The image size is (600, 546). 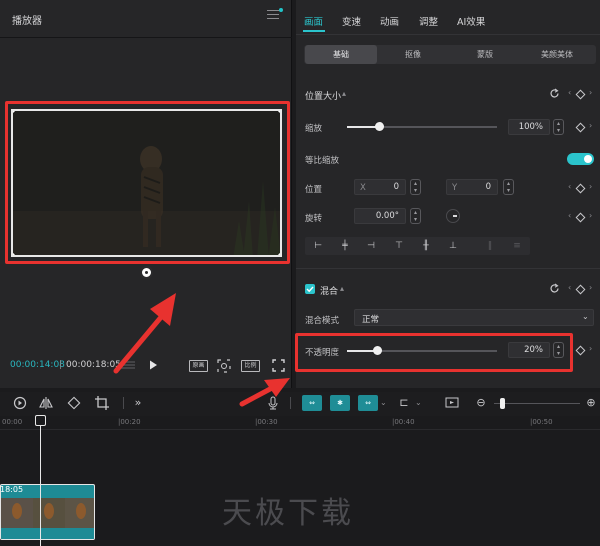 I want to click on annotation-arrows, so click(x=201, y=350).